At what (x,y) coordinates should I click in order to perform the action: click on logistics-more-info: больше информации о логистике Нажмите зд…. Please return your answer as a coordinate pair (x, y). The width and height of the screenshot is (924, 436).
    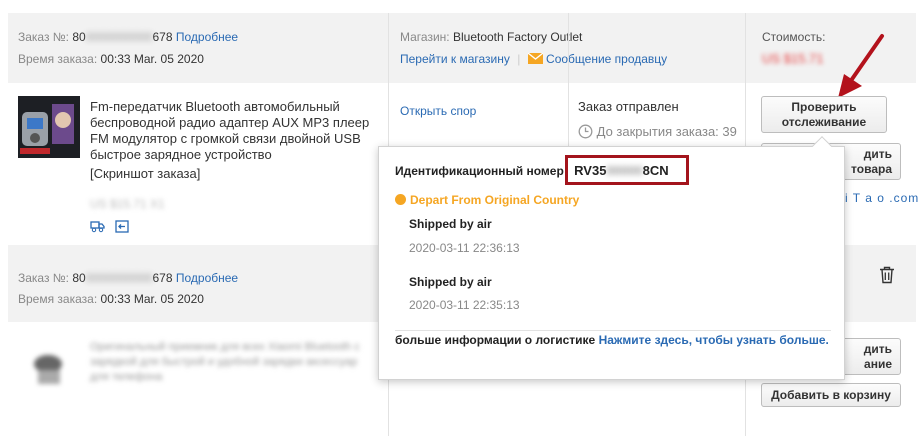
    Looking at the image, I should click on (612, 340).